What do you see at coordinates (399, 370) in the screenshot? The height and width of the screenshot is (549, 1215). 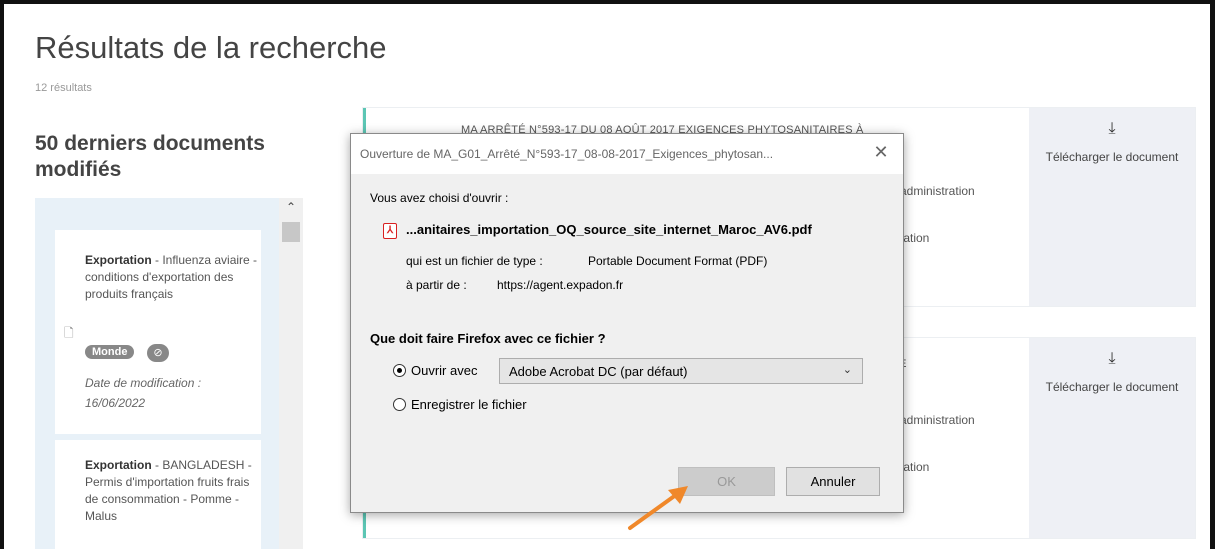 I see `open-with-radio` at bounding box center [399, 370].